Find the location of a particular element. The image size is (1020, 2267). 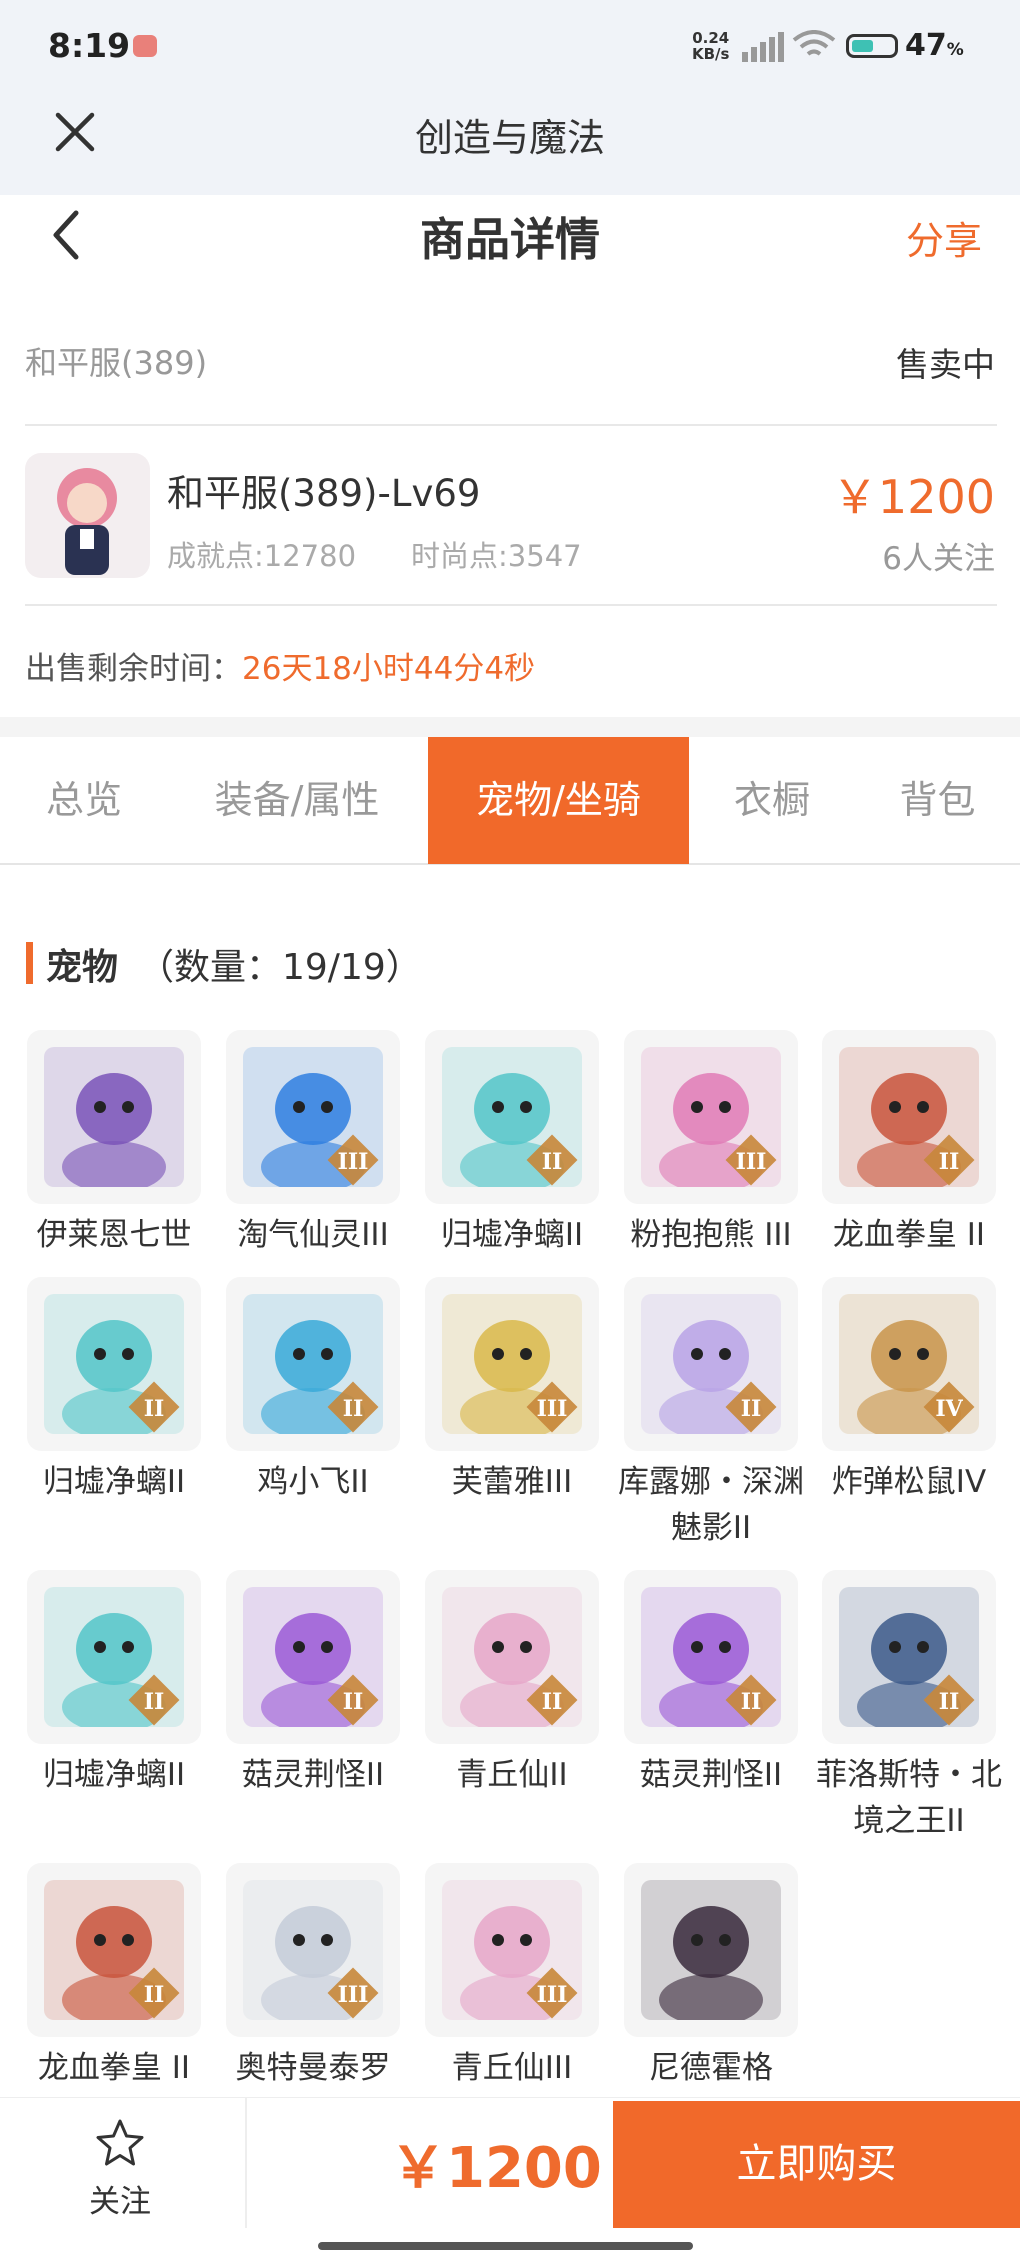

pet-item: III 粉抱抱熊 III is located at coordinates (711, 1144).